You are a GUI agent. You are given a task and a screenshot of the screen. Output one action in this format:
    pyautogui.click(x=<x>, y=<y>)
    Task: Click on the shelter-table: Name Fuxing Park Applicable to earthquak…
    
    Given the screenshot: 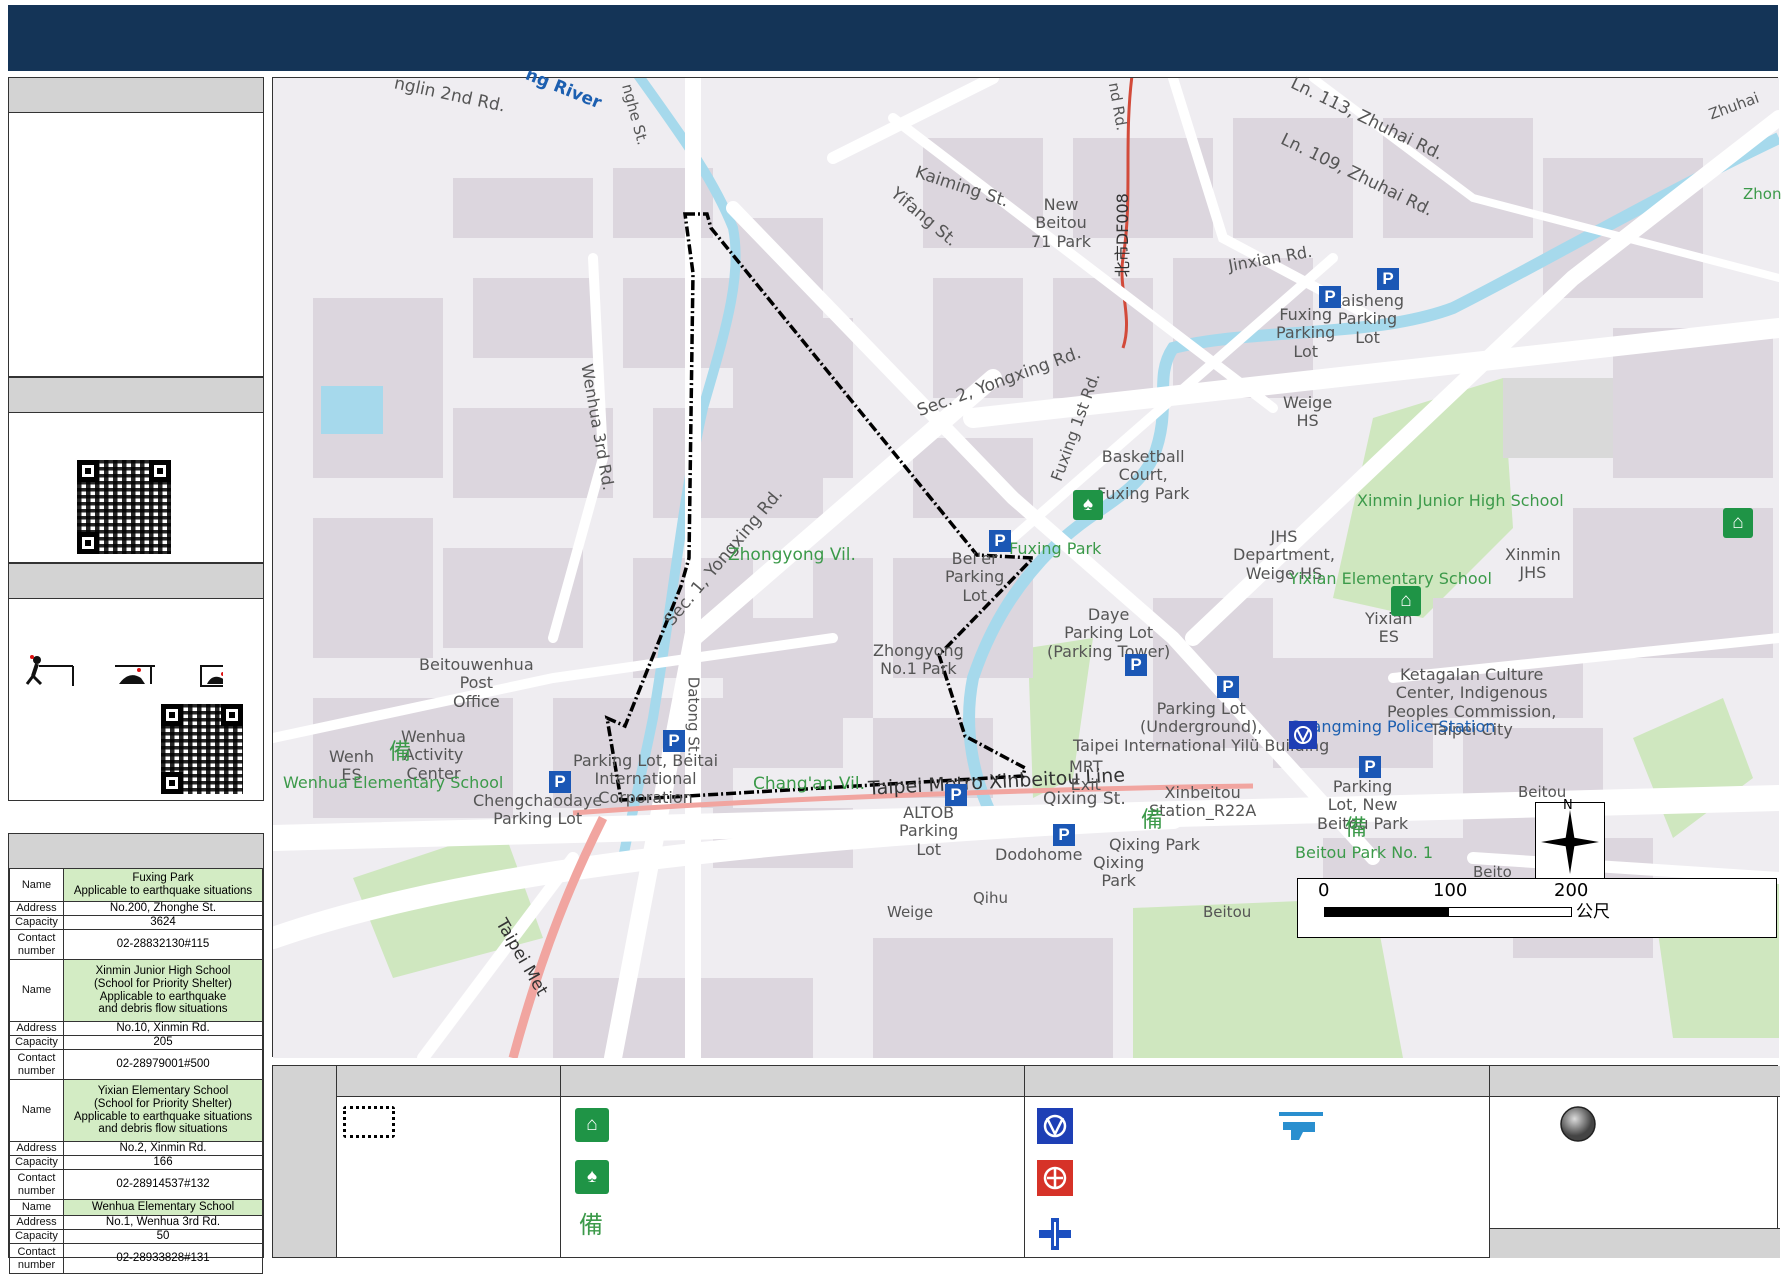 What is the action you would take?
    pyautogui.click(x=136, y=1053)
    